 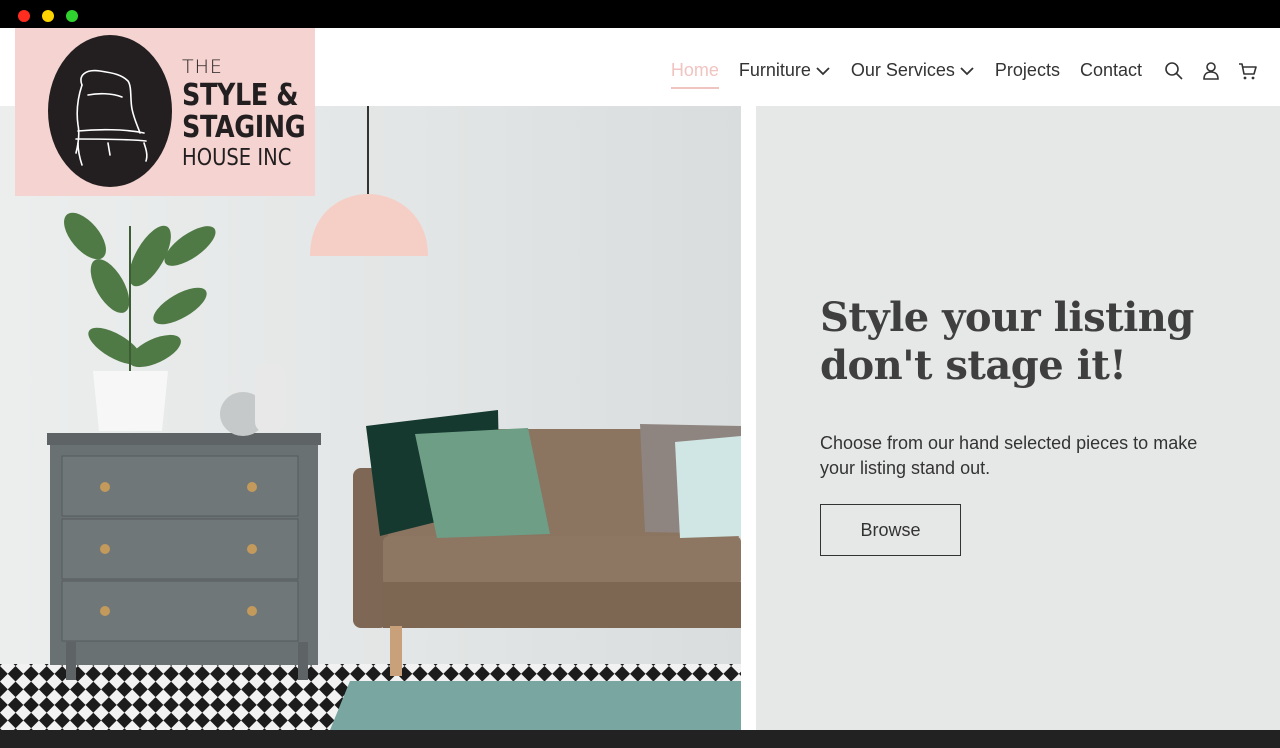 I want to click on logo-line-2: STYLE &, so click(x=240, y=95).